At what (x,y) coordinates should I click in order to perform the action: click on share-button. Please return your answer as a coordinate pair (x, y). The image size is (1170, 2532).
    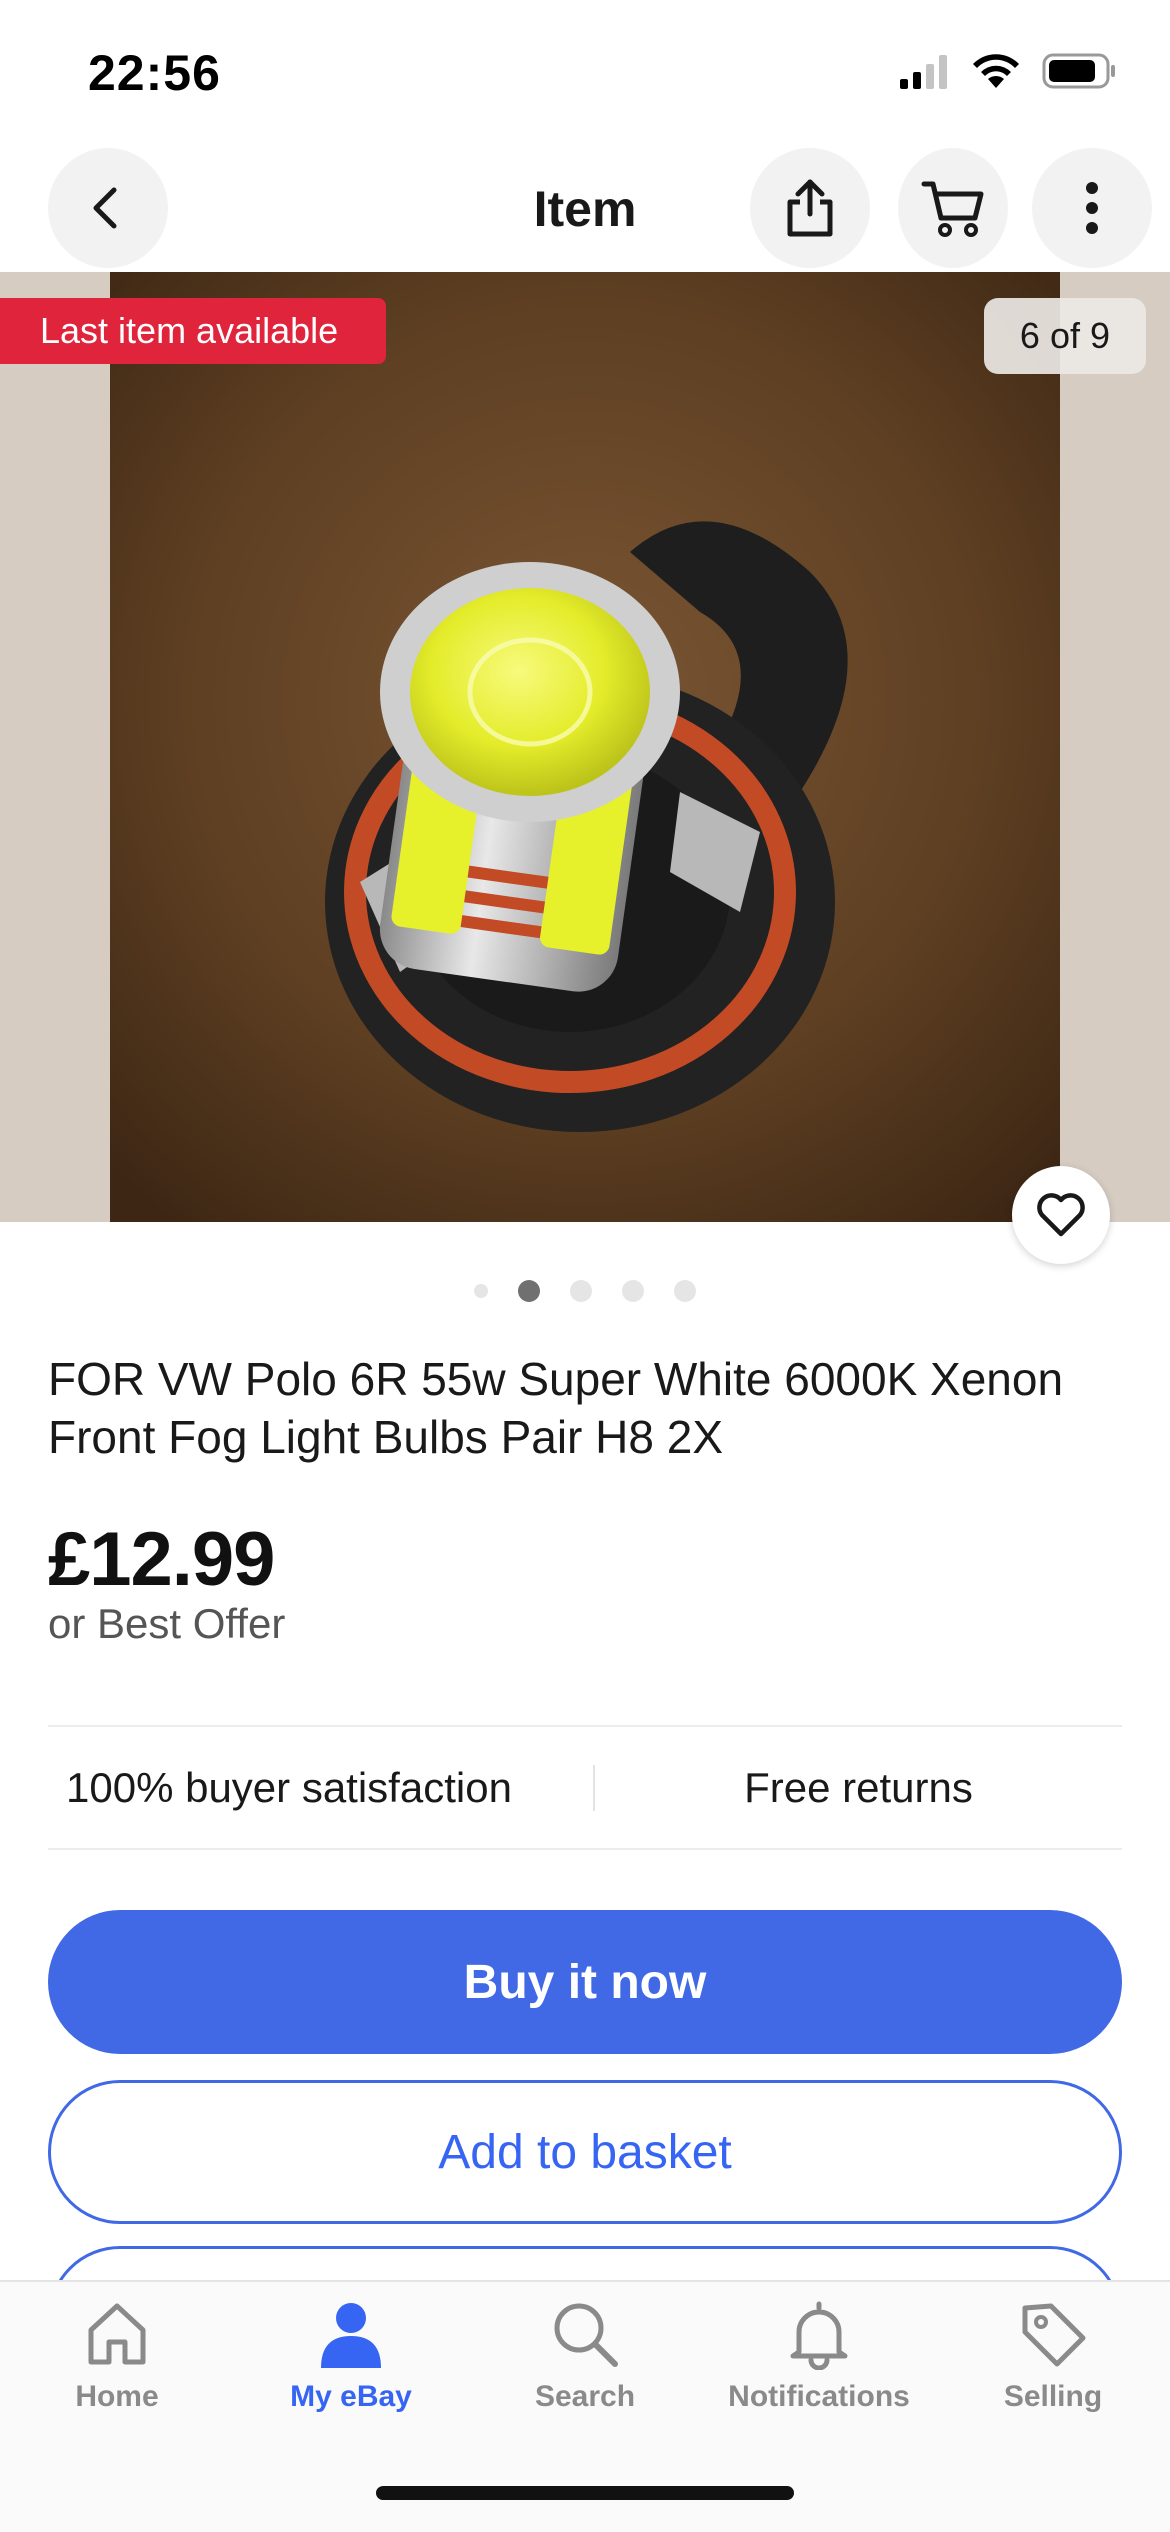
    Looking at the image, I should click on (810, 208).